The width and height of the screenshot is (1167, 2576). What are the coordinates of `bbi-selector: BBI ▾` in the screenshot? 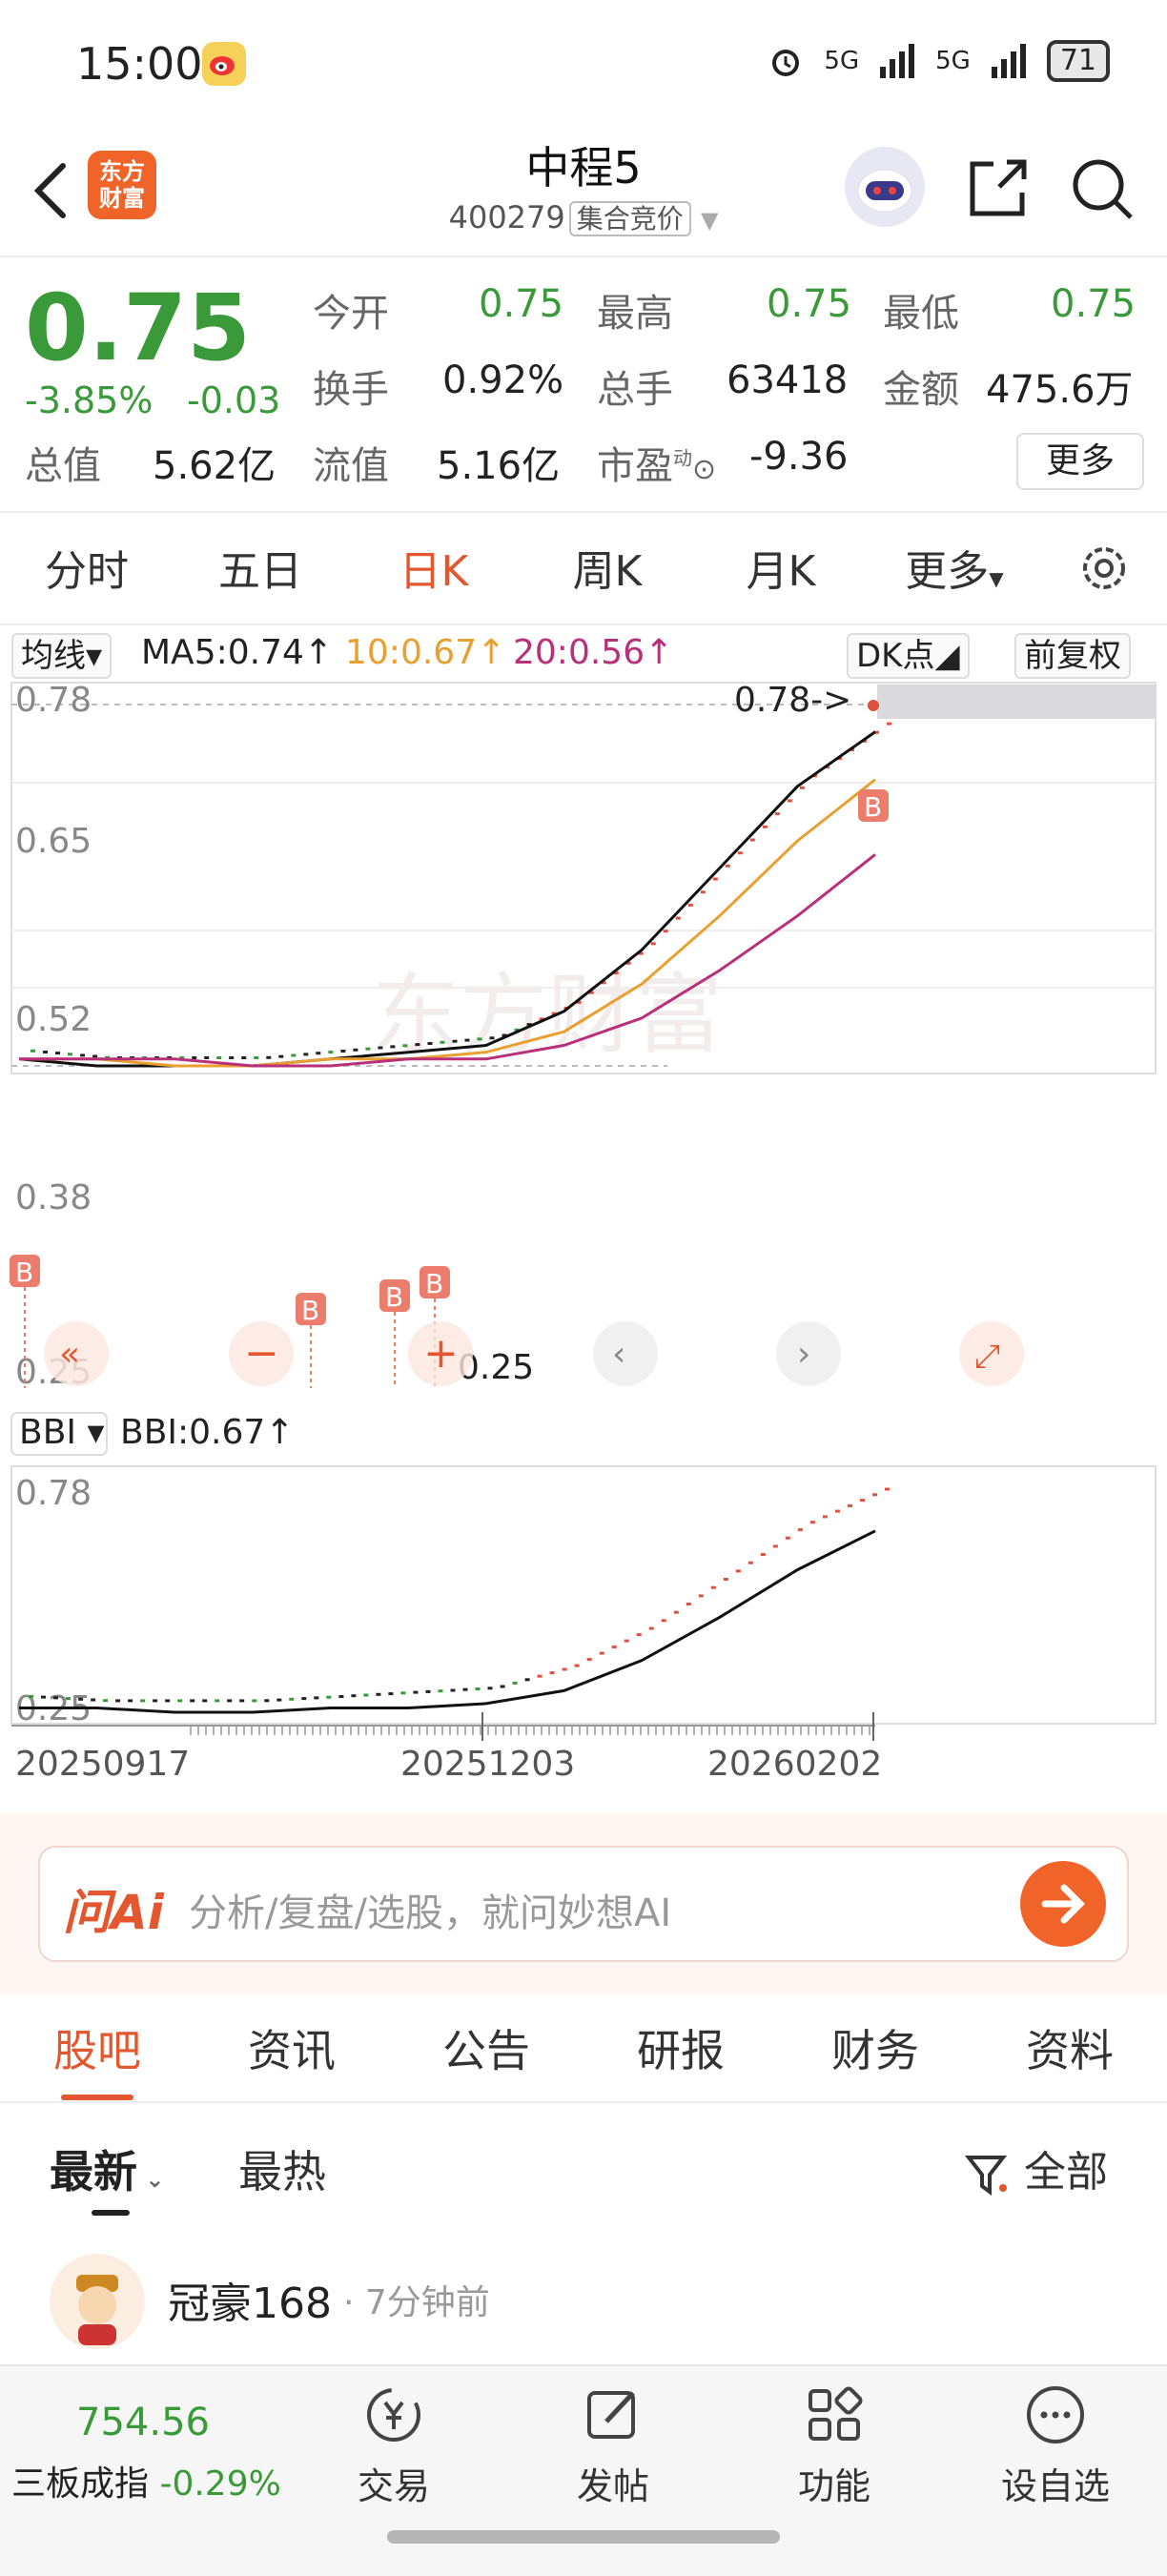 It's located at (62, 1432).